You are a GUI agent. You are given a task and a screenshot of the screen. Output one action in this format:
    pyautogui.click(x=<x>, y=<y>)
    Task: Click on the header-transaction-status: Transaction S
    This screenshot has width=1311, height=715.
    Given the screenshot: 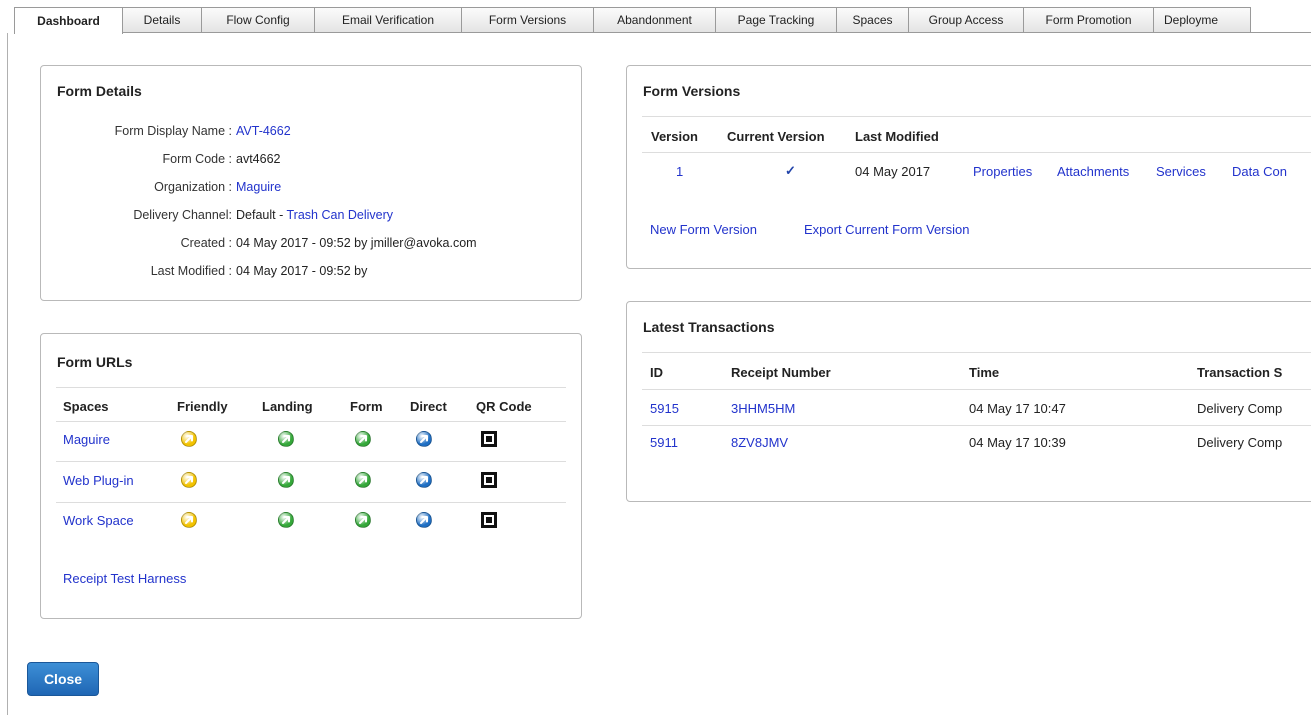 What is the action you would take?
    pyautogui.click(x=1240, y=372)
    